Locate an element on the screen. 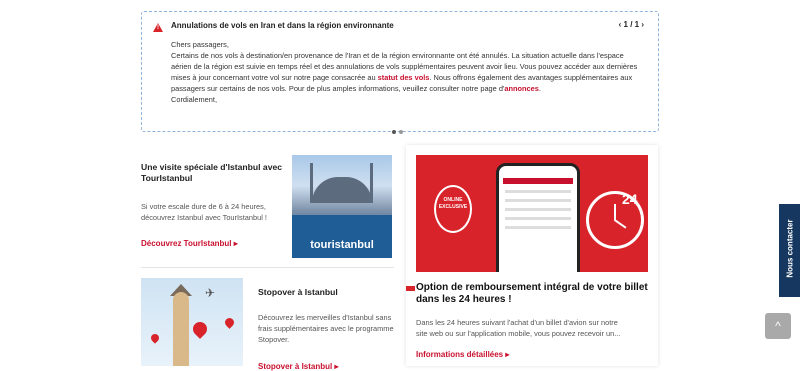 This screenshot has width=800, height=371. announcement-greeting: Chers passagers, is located at coordinates (200, 44).